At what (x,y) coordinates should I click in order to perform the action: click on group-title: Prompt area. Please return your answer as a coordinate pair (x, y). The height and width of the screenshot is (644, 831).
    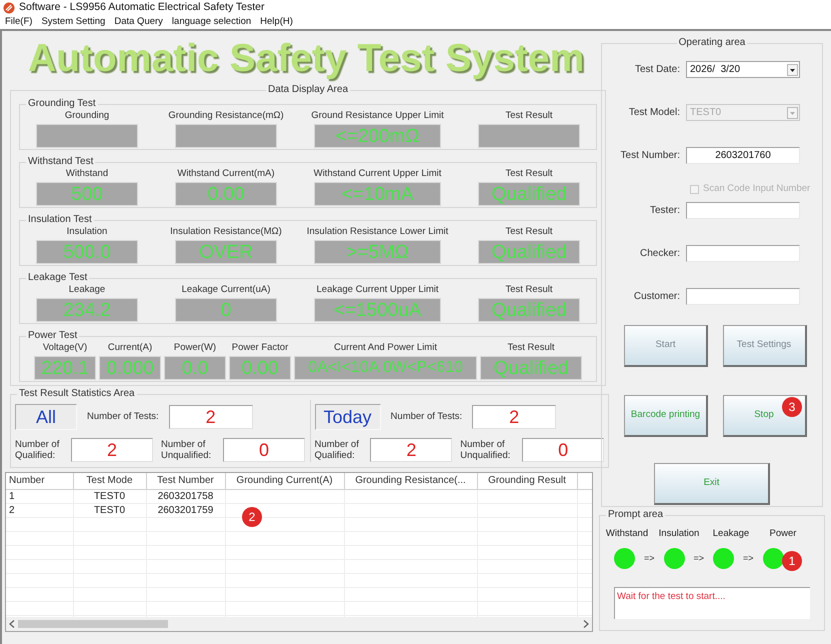
    Looking at the image, I should click on (635, 515).